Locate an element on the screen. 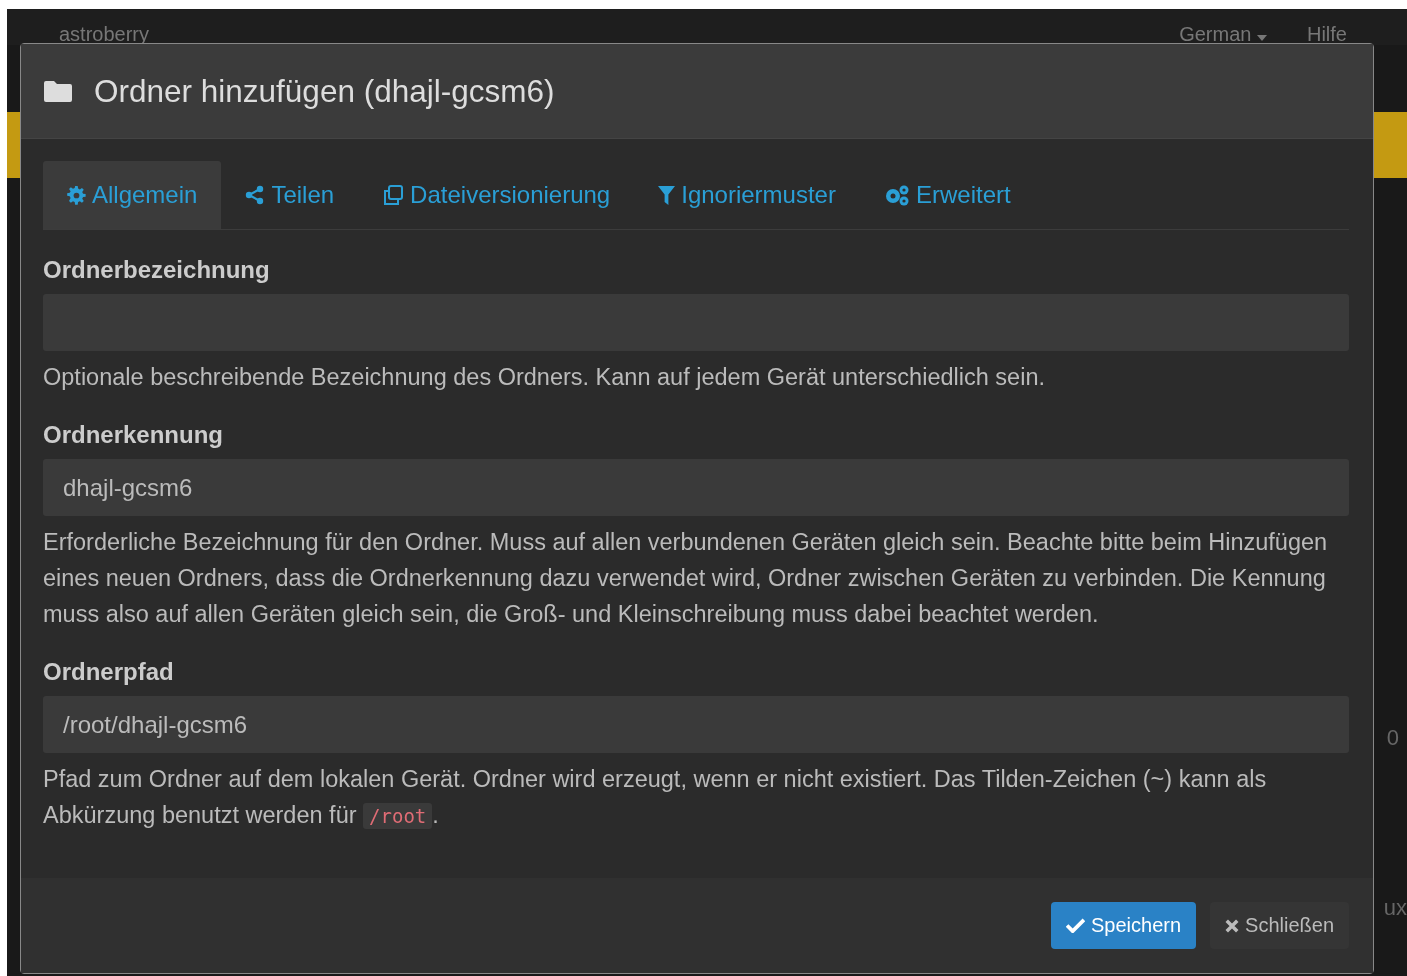 This screenshot has width=1407, height=976. share-icon is located at coordinates (255, 195).